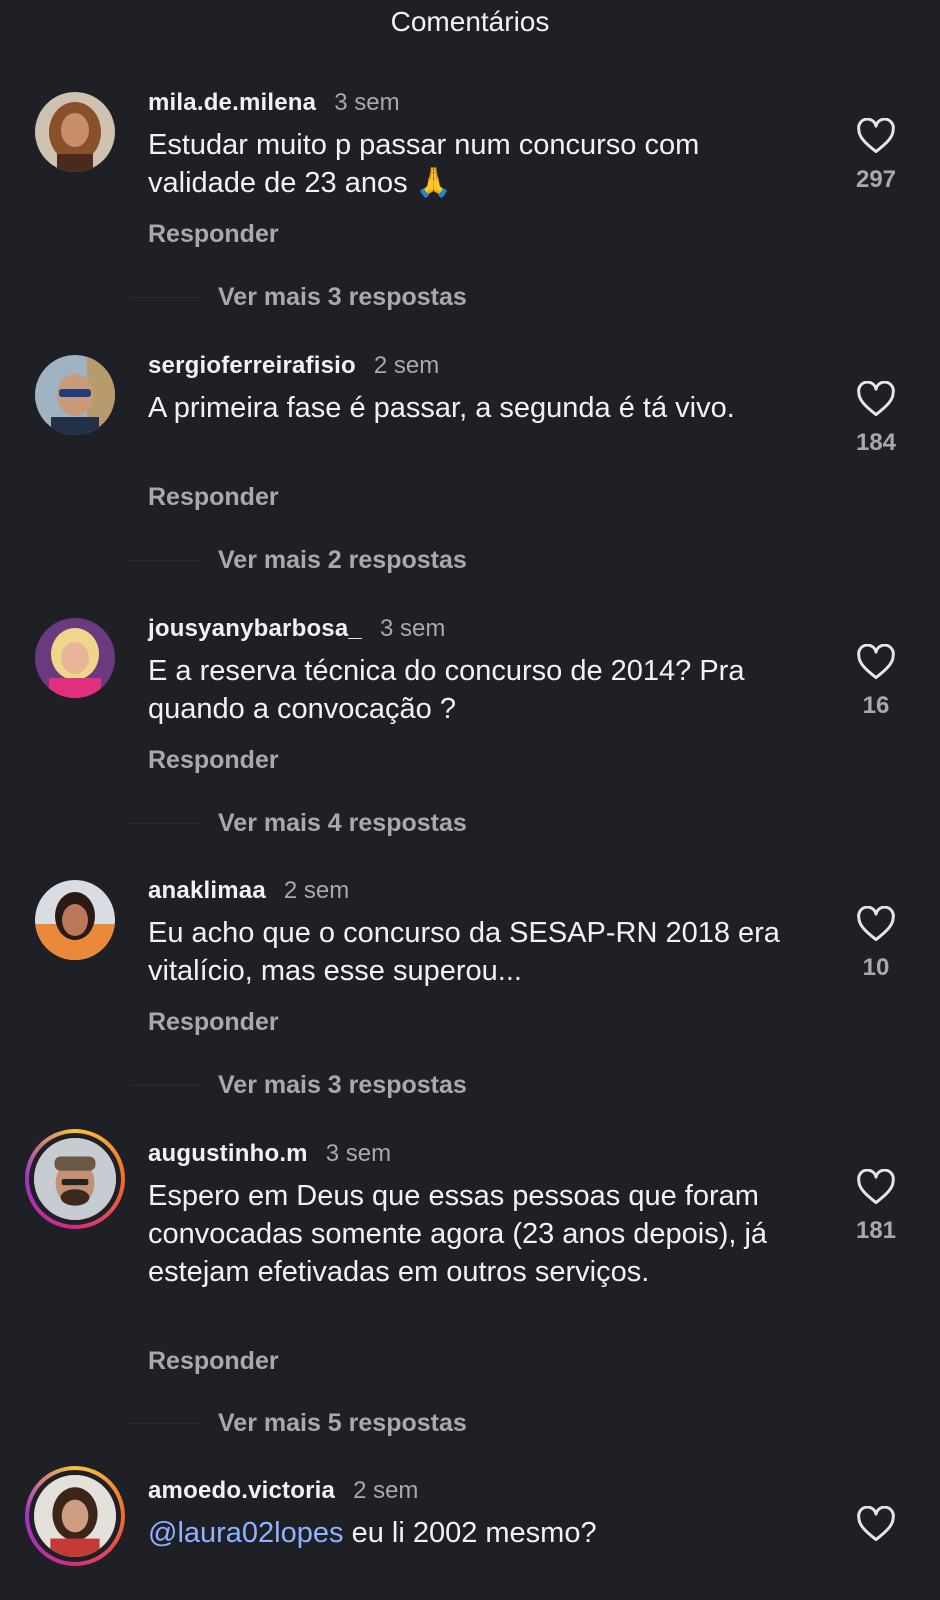  I want to click on username: mila.de.milena, so click(232, 103).